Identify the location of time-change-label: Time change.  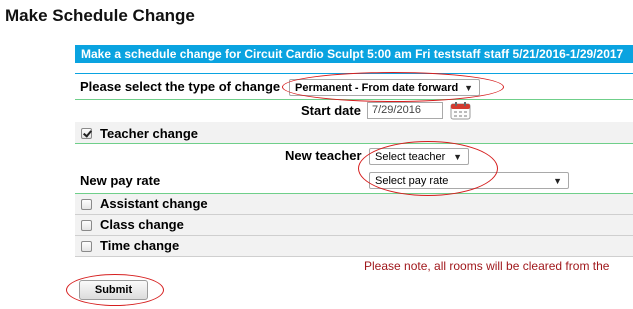
(140, 245).